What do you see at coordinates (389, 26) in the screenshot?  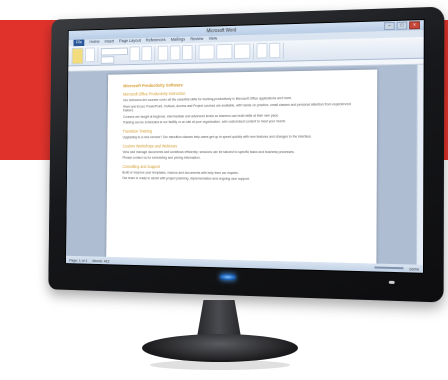 I see `minimize-button: –` at bounding box center [389, 26].